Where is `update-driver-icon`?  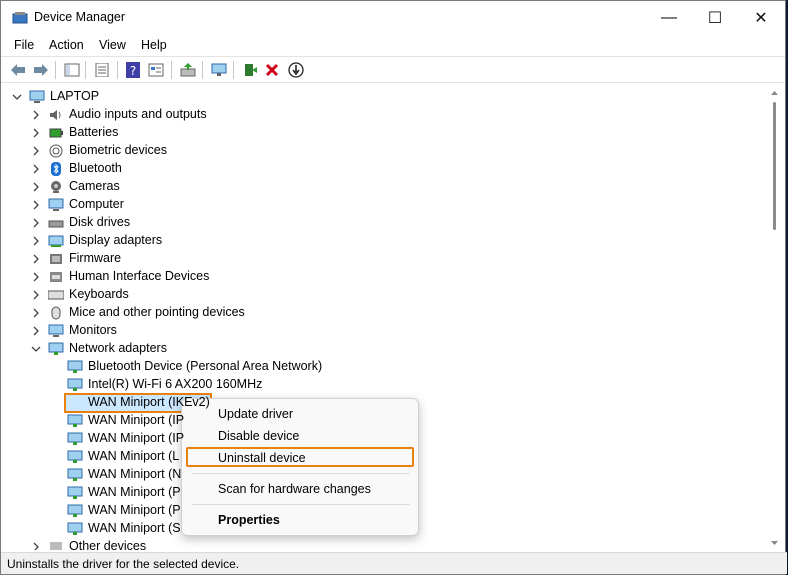 update-driver-icon is located at coordinates (188, 70).